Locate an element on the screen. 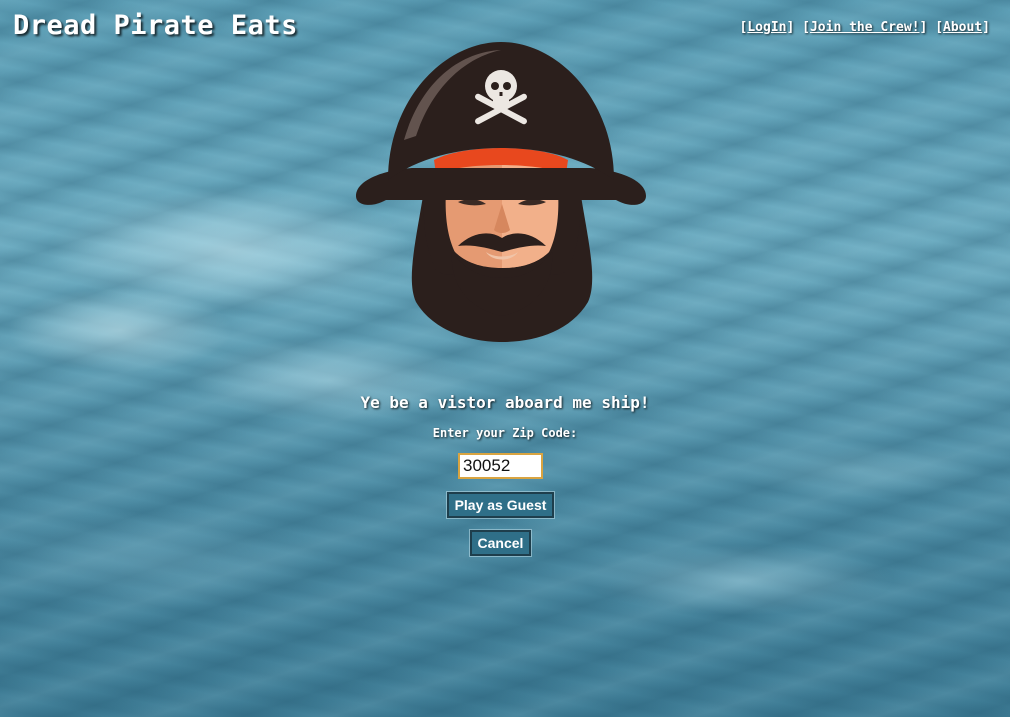  play-as-guest-button: Play as Guest is located at coordinates (500, 505).